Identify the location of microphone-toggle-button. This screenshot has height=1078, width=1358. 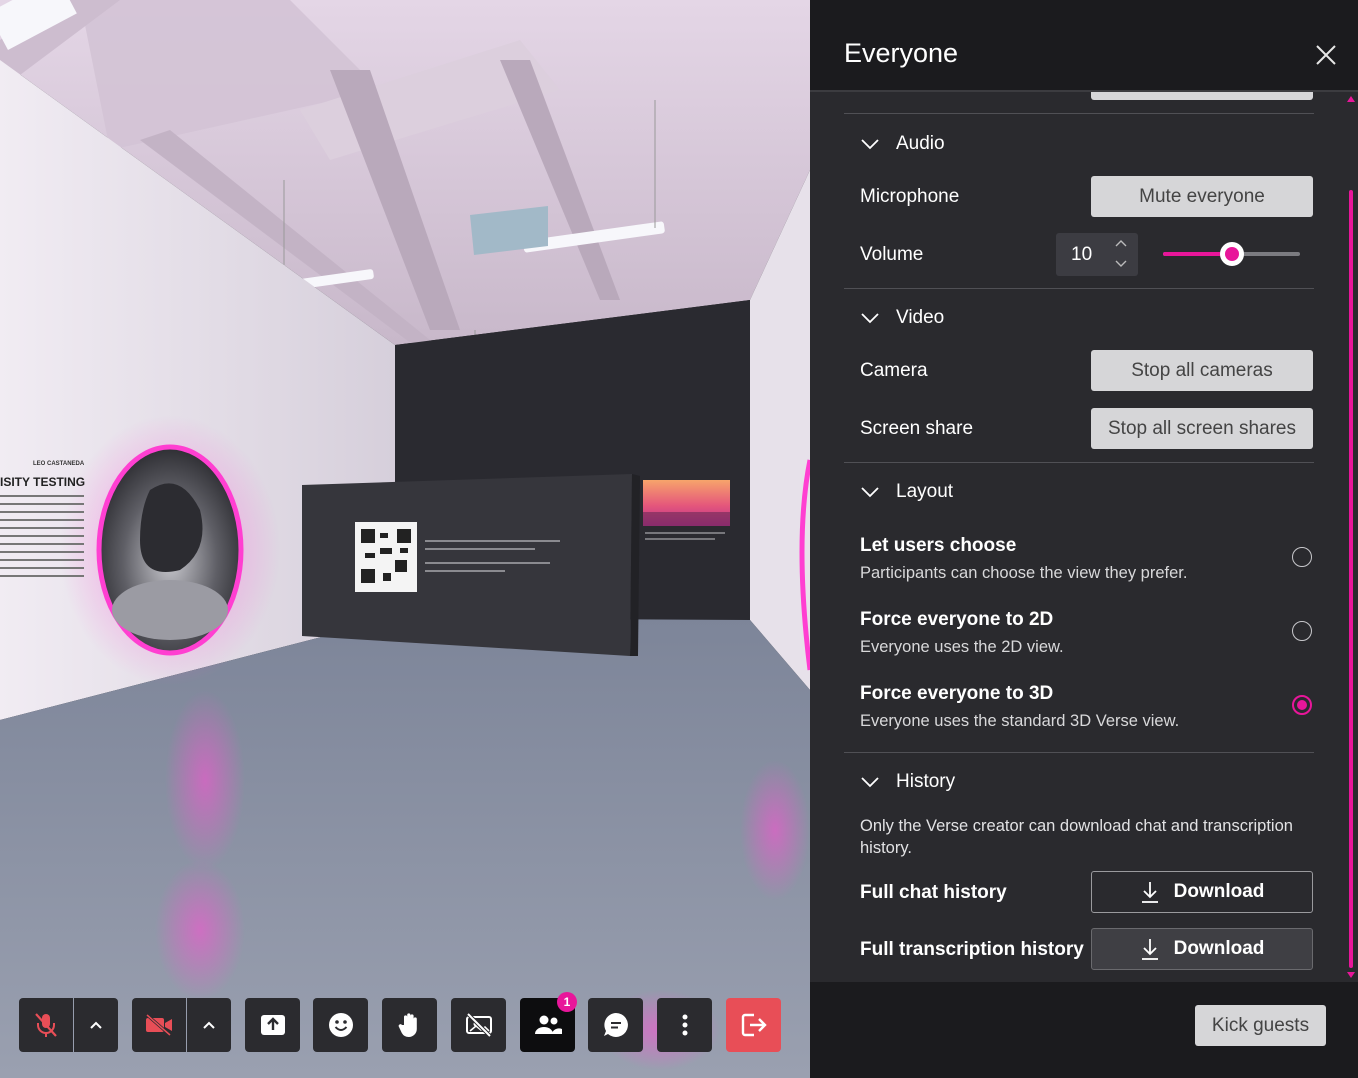
(46, 1025).